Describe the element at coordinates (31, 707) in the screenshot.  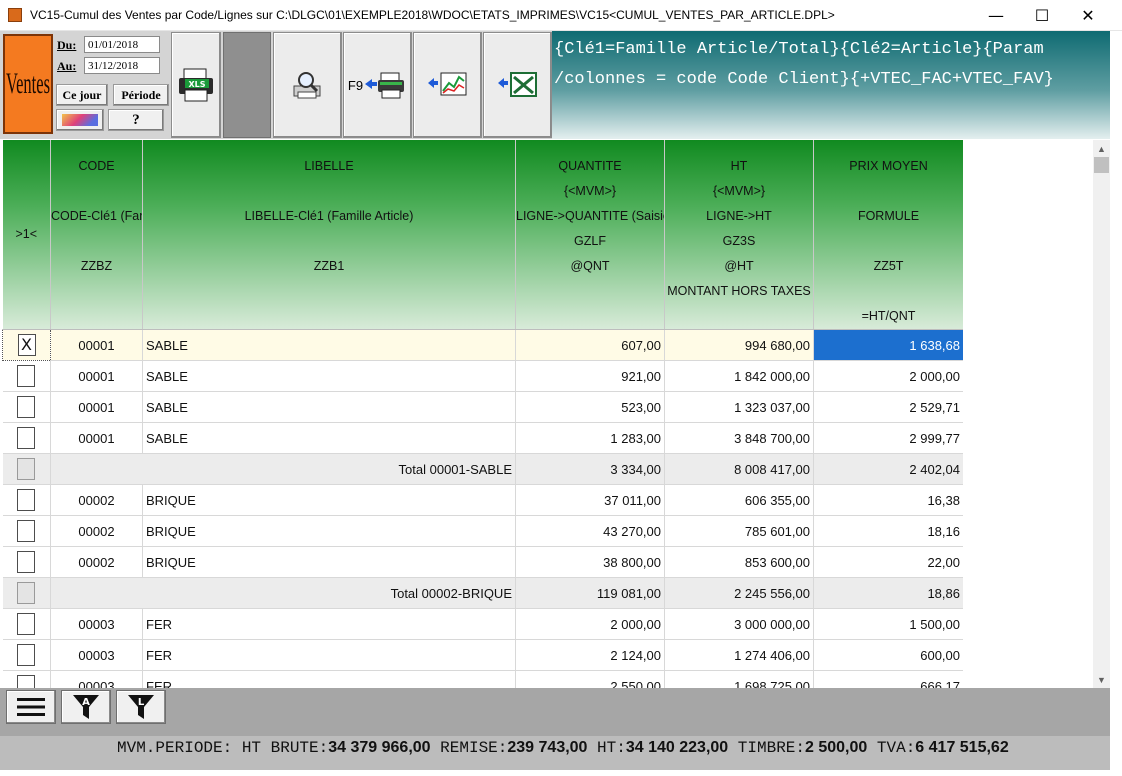
I see `menu-button` at that location.